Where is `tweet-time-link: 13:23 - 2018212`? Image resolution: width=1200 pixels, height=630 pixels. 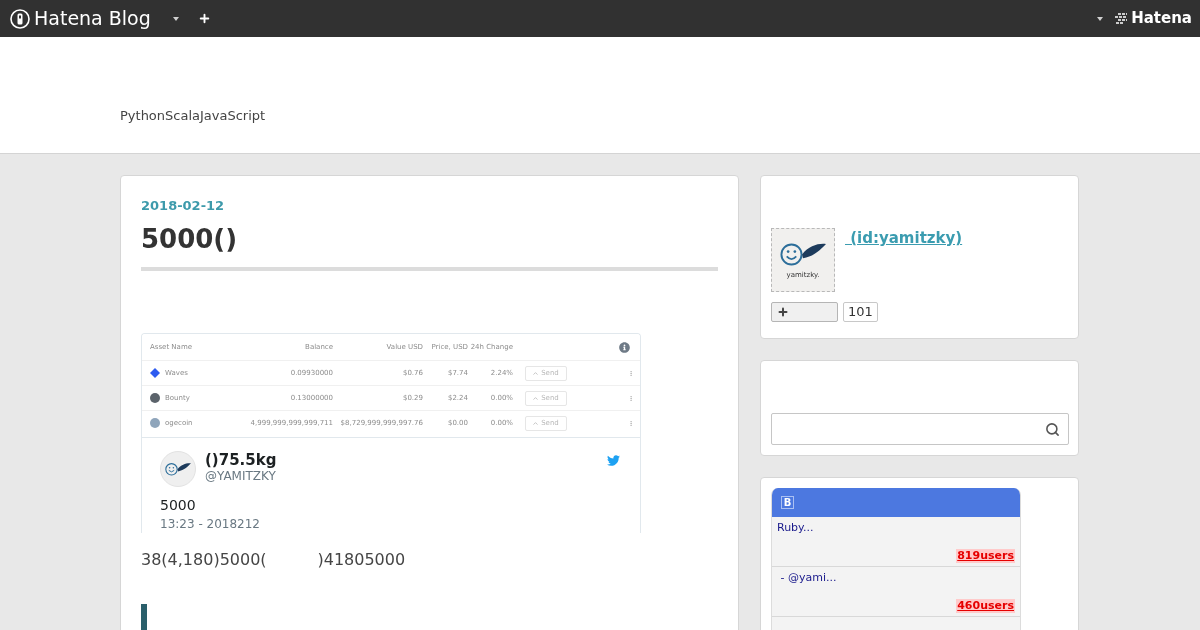 tweet-time-link: 13:23 - 2018212 is located at coordinates (210, 524).